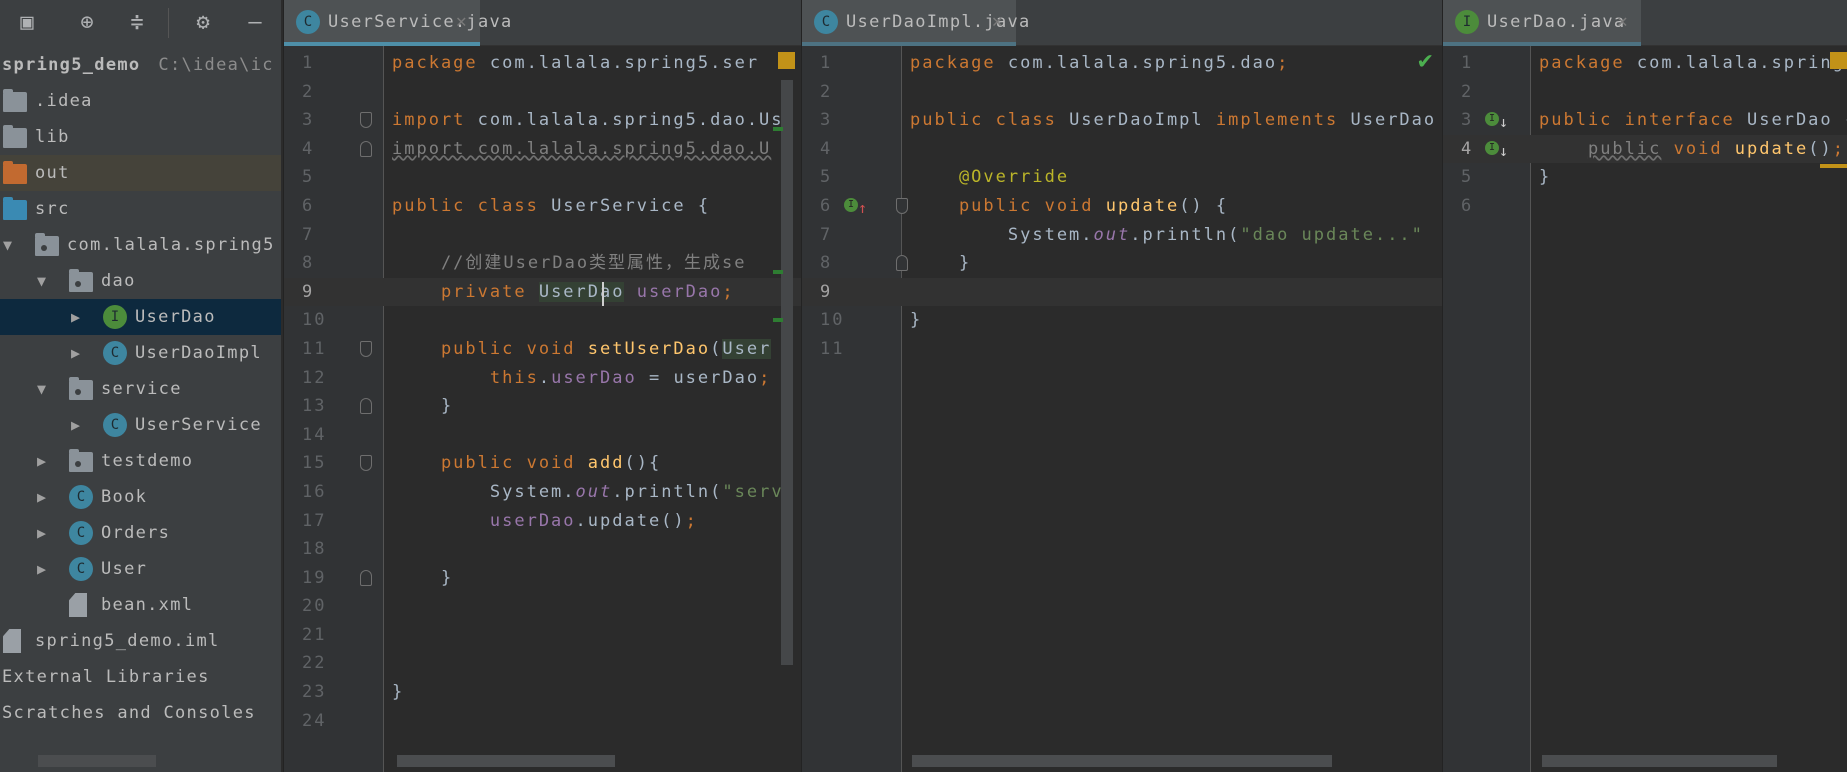 The image size is (1847, 772). Describe the element at coordinates (140, 281) in the screenshot. I see `tree-item-dao: ▼ dao` at that location.